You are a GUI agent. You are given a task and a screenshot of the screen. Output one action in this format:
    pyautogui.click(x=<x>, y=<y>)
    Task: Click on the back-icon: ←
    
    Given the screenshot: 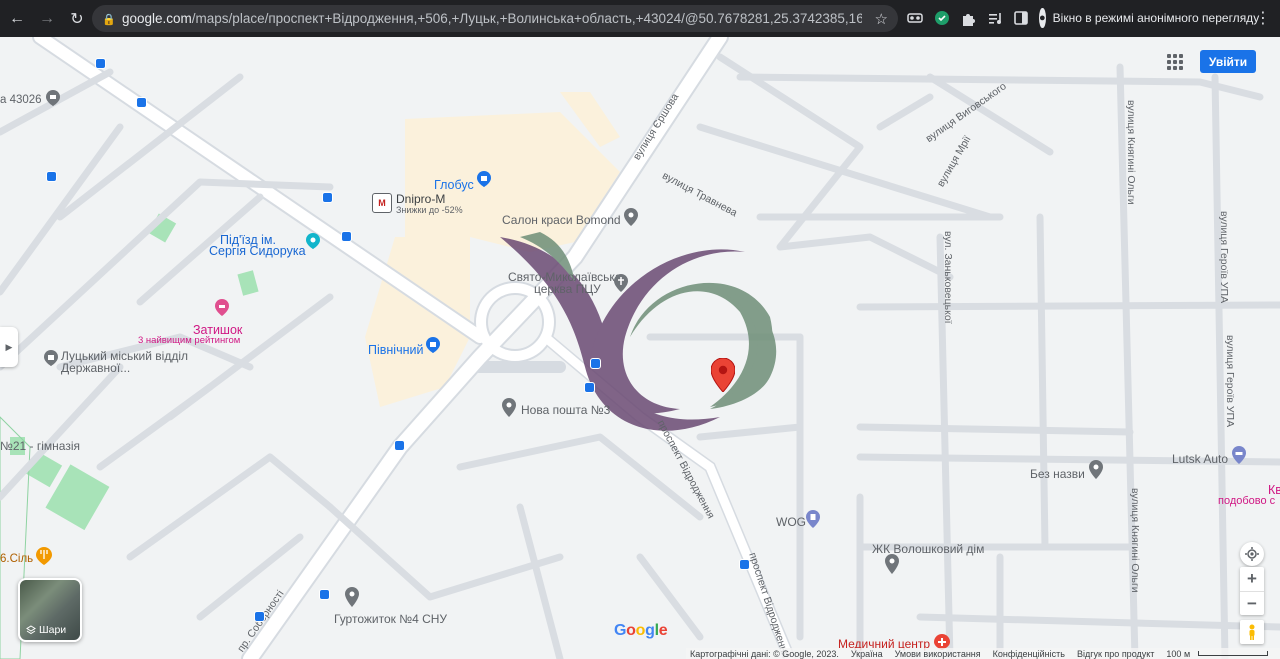 What is the action you would take?
    pyautogui.click(x=17, y=19)
    